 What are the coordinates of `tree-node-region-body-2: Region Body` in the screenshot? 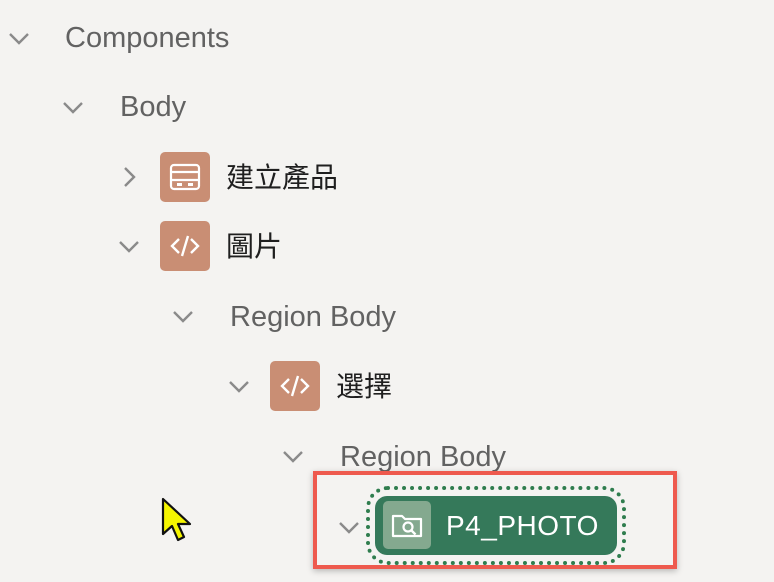 It's located at (423, 457).